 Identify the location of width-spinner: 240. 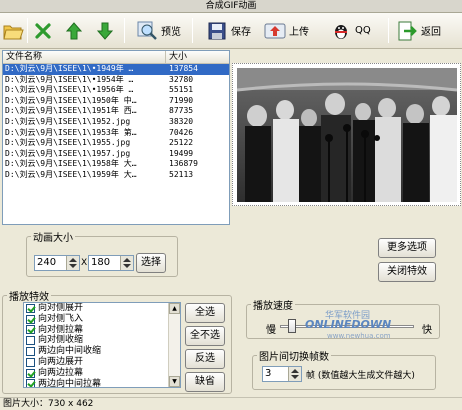
(57, 263).